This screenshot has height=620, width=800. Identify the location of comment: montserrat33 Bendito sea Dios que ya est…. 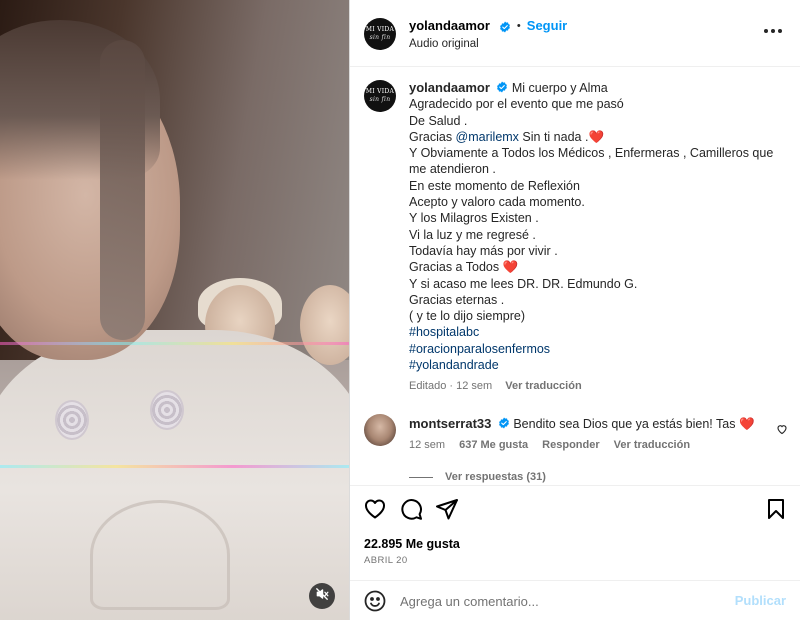
(594, 433).